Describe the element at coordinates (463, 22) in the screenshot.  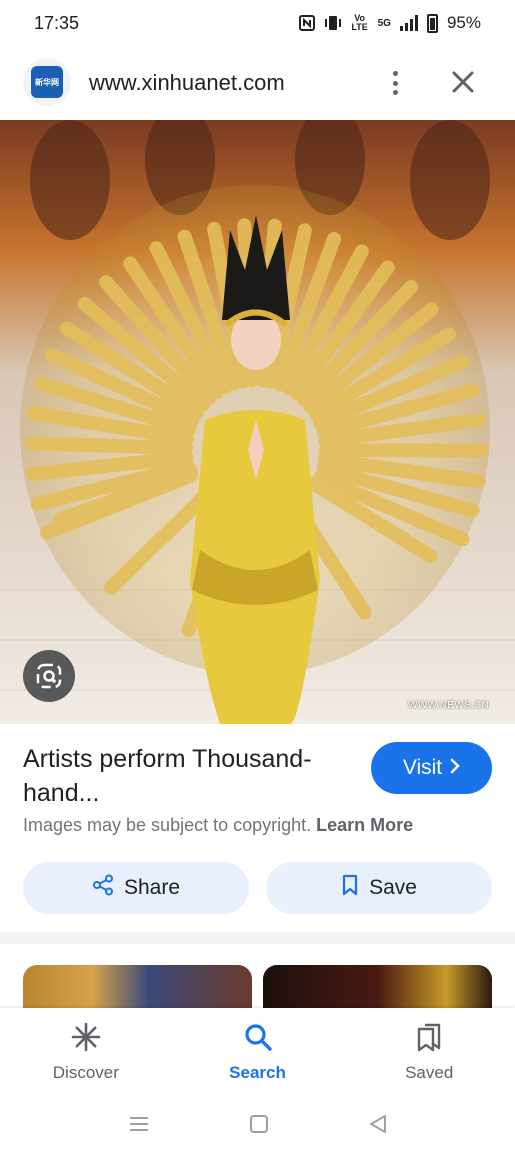
I see `battery-percent: 95%` at that location.